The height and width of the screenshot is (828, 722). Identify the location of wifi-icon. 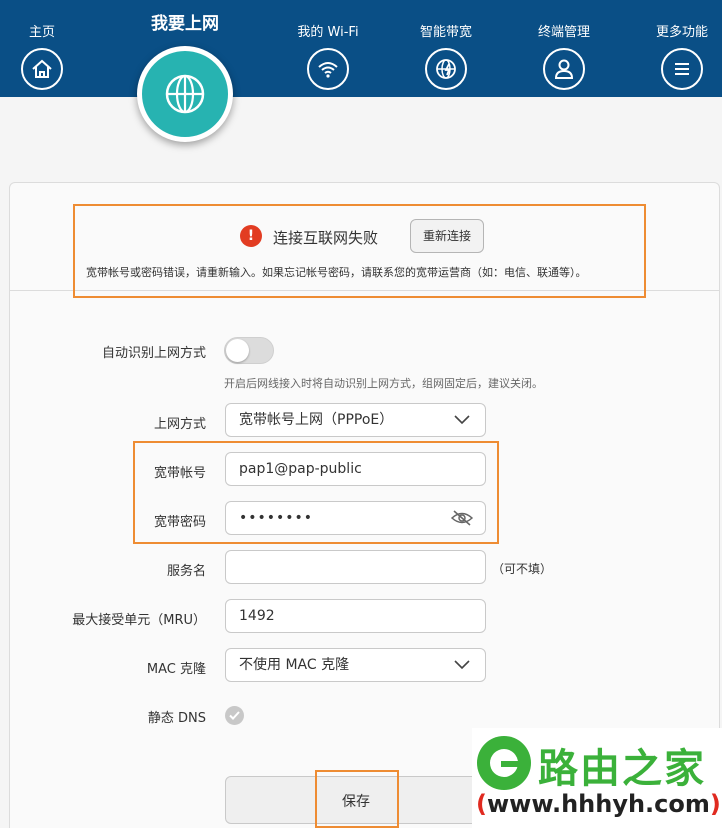
(328, 69).